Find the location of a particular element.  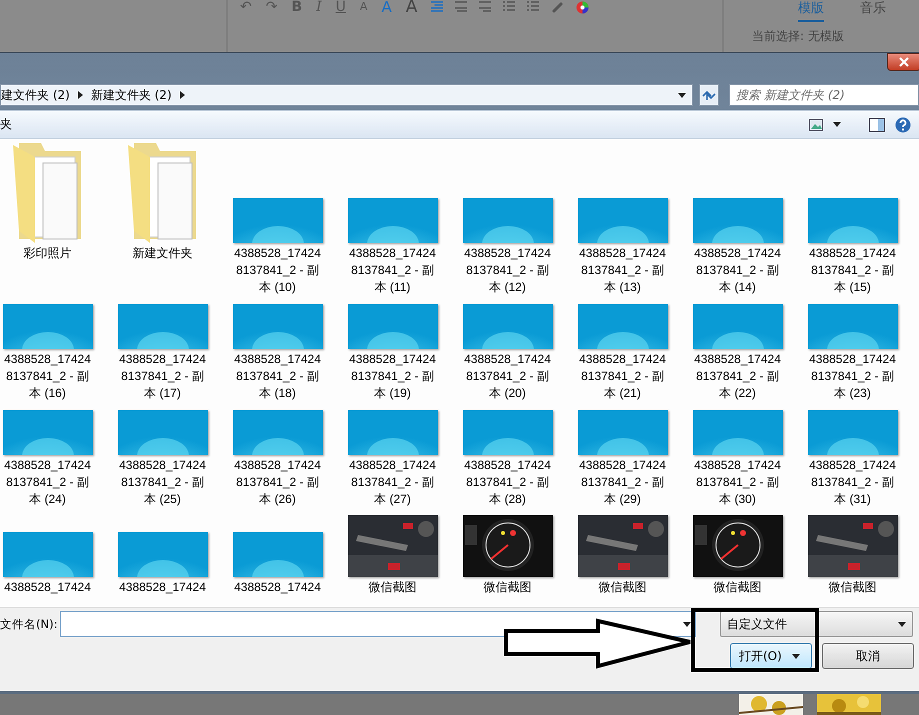

refresh-button is located at coordinates (709, 95).